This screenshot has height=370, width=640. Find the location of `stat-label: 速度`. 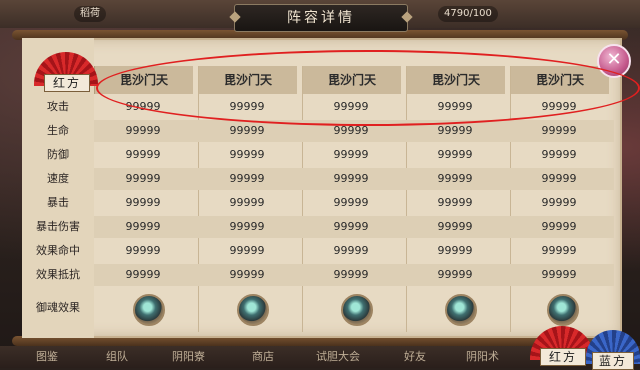

stat-label: 速度 is located at coordinates (58, 178).